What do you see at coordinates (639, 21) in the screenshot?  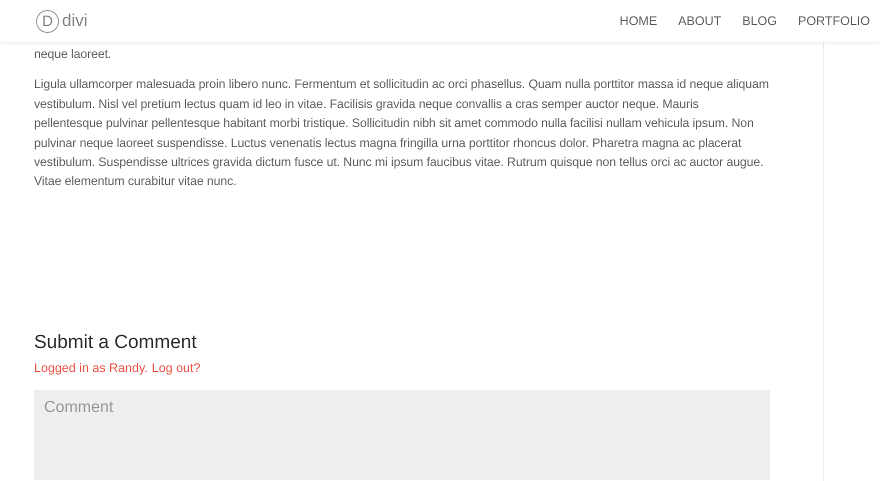 I see `nav-link: HOME` at bounding box center [639, 21].